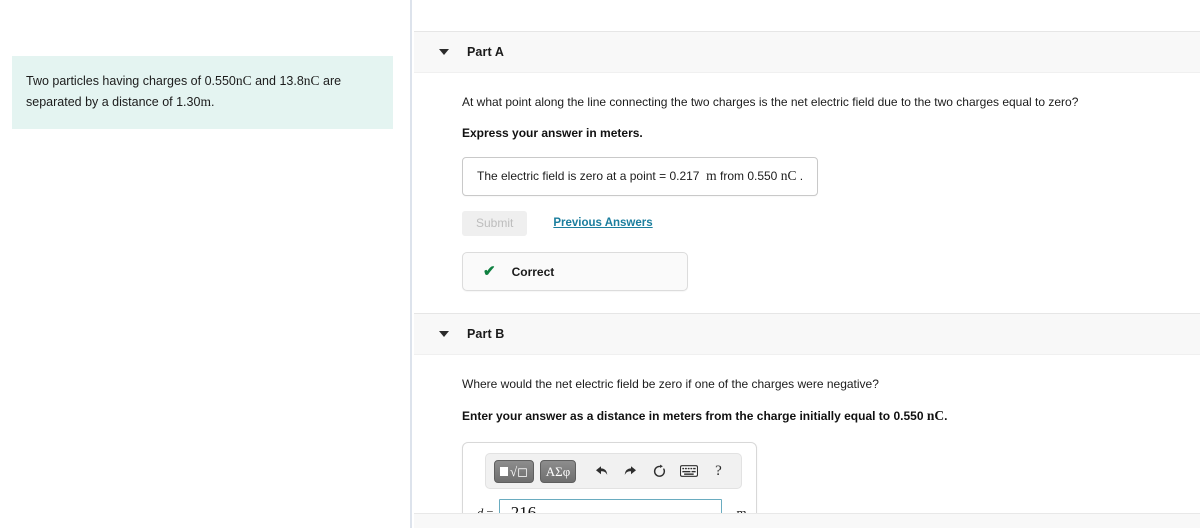 Image resolution: width=1200 pixels, height=528 pixels. Describe the element at coordinates (573, 176) in the screenshot. I see `part-a-answer-prefix: The electric field is zero at a point =` at that location.